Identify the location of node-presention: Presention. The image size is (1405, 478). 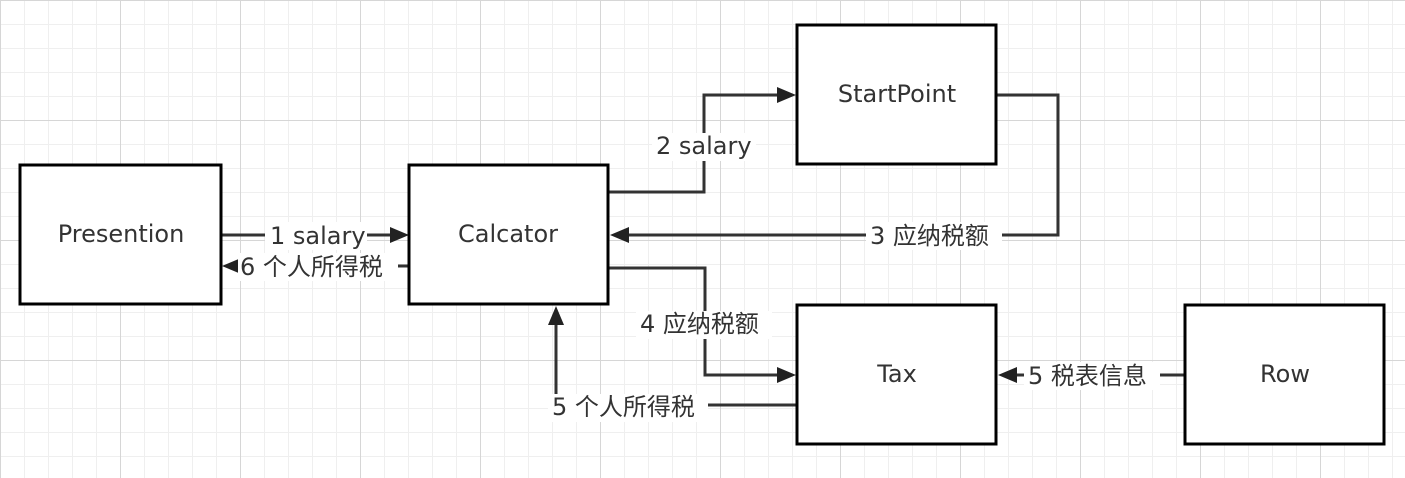
(120, 234).